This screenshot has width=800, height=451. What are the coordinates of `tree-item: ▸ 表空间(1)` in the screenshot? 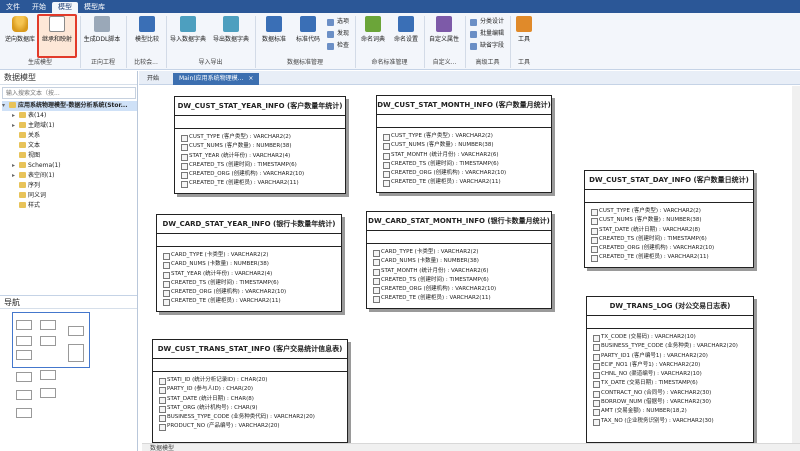 It's located at (69, 176).